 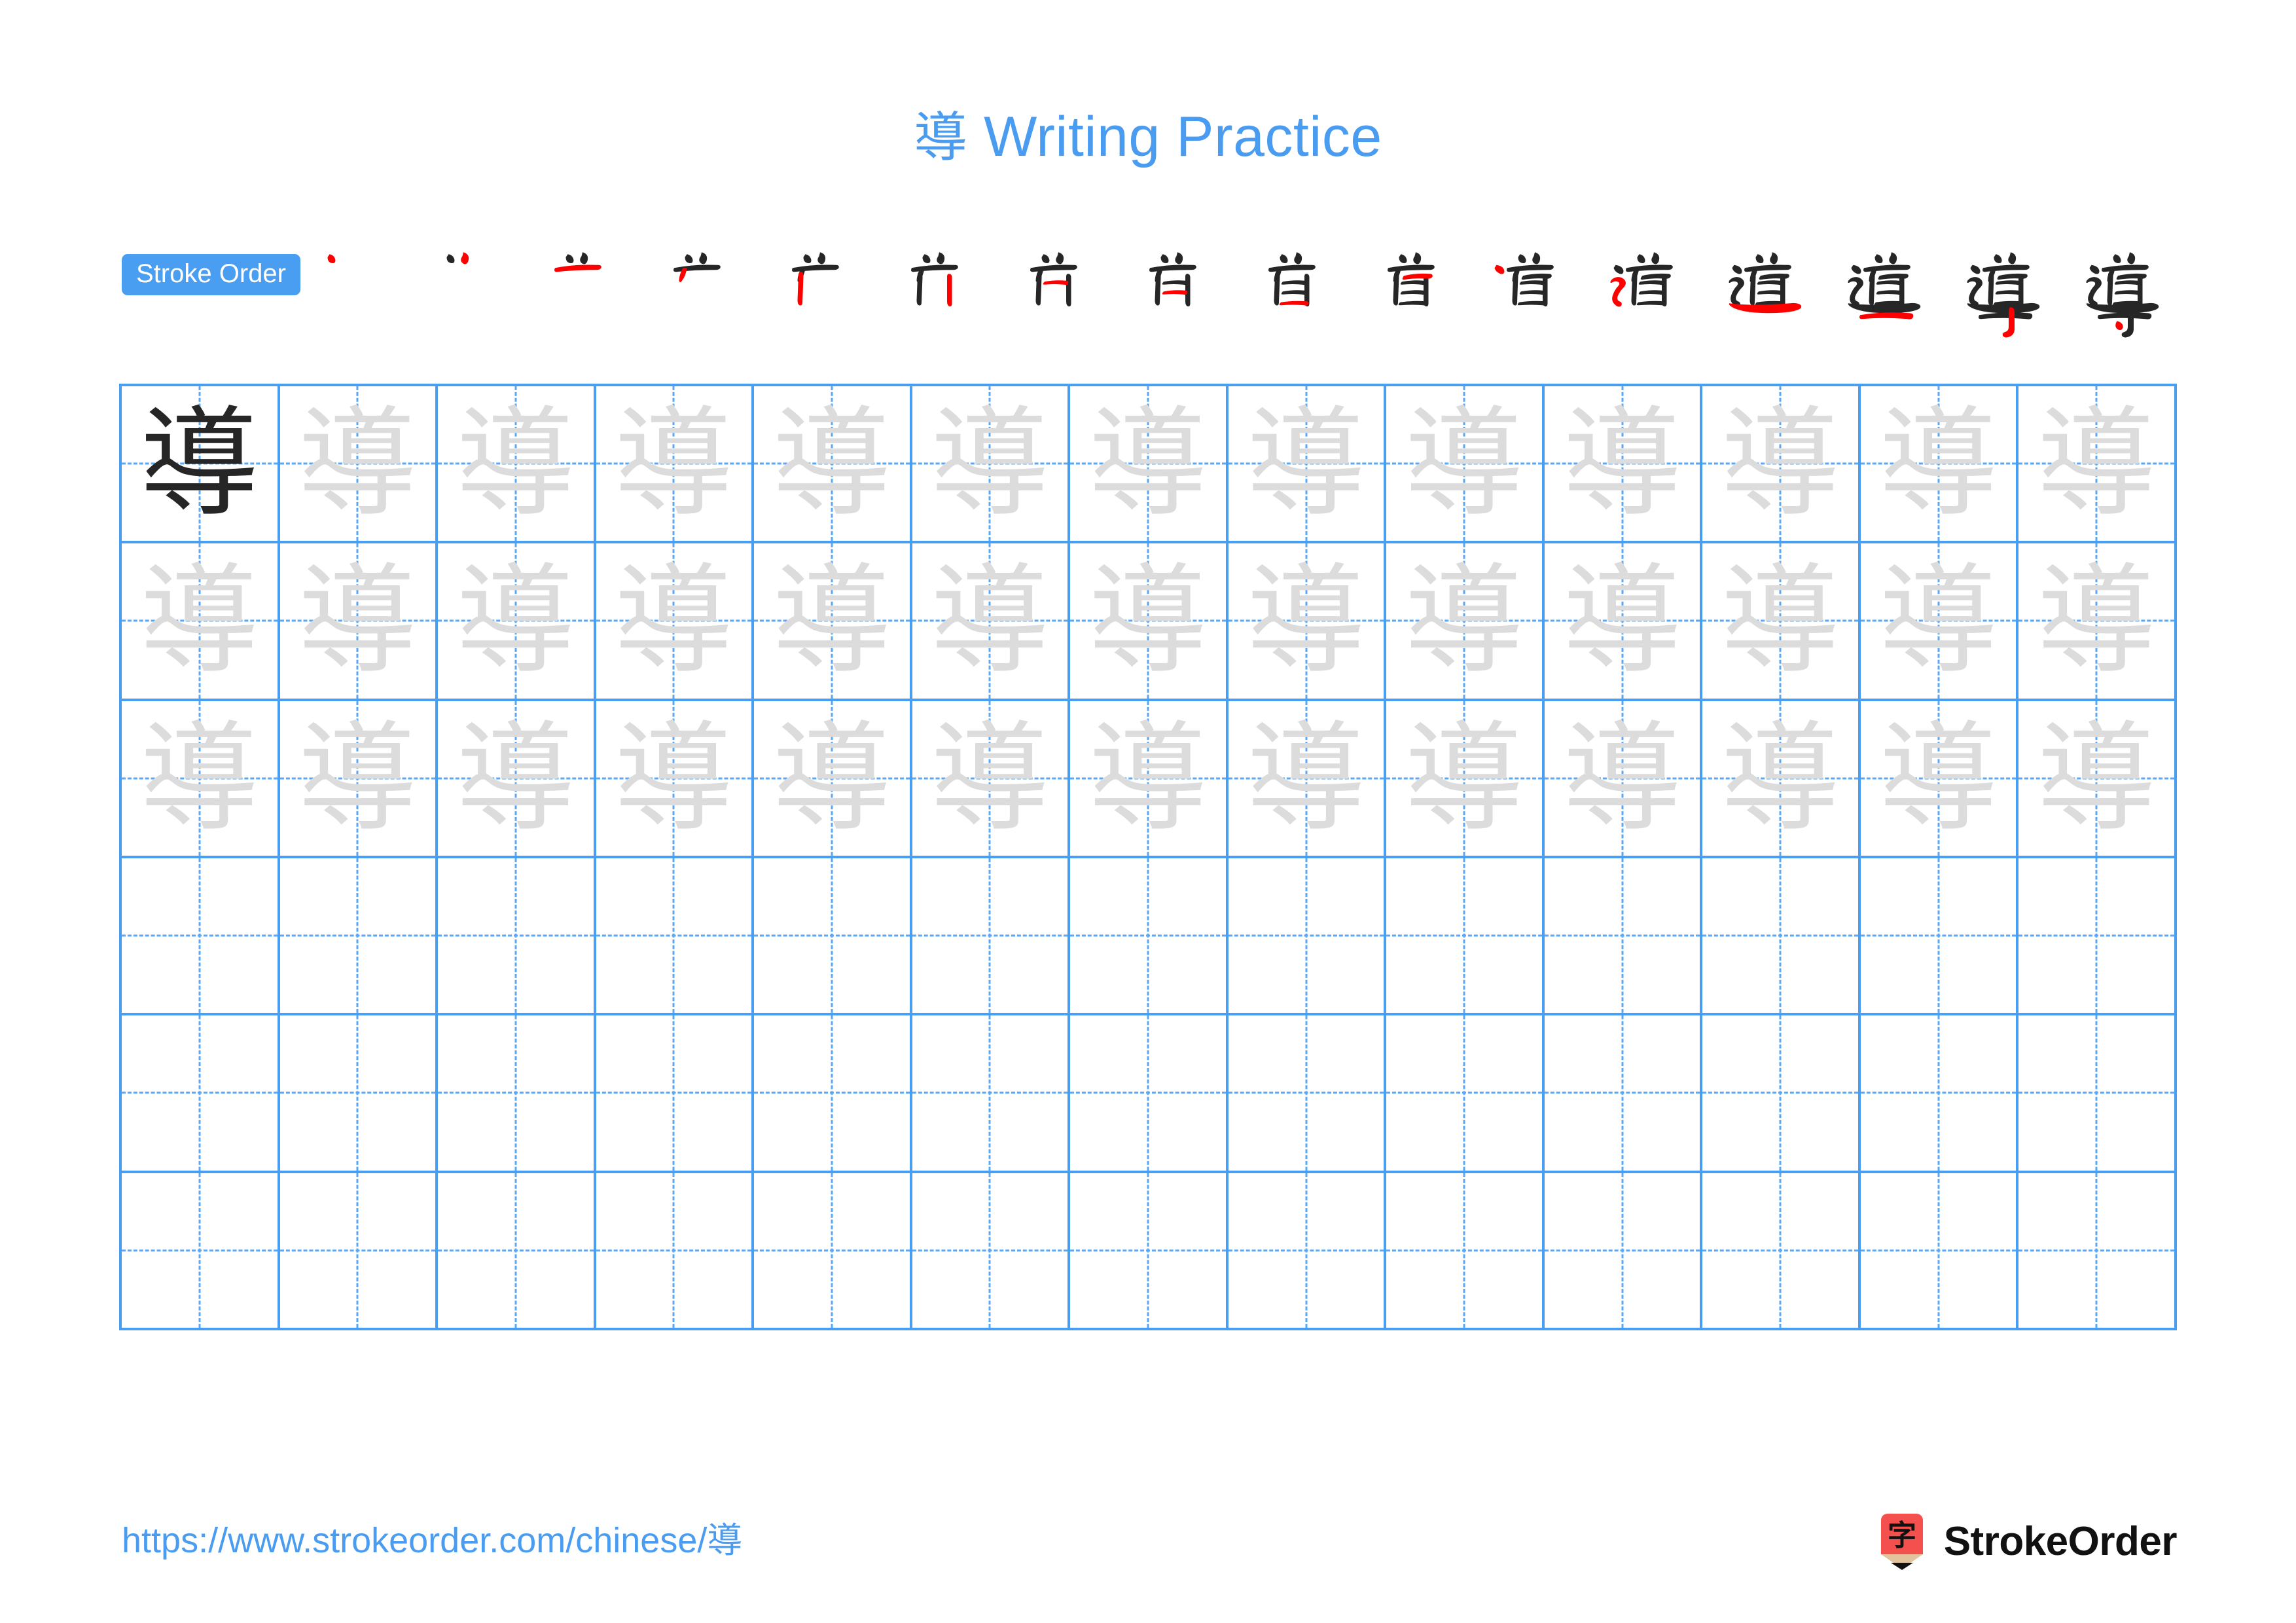 I want to click on page-title: 導 Writing Practice, so click(x=1148, y=137).